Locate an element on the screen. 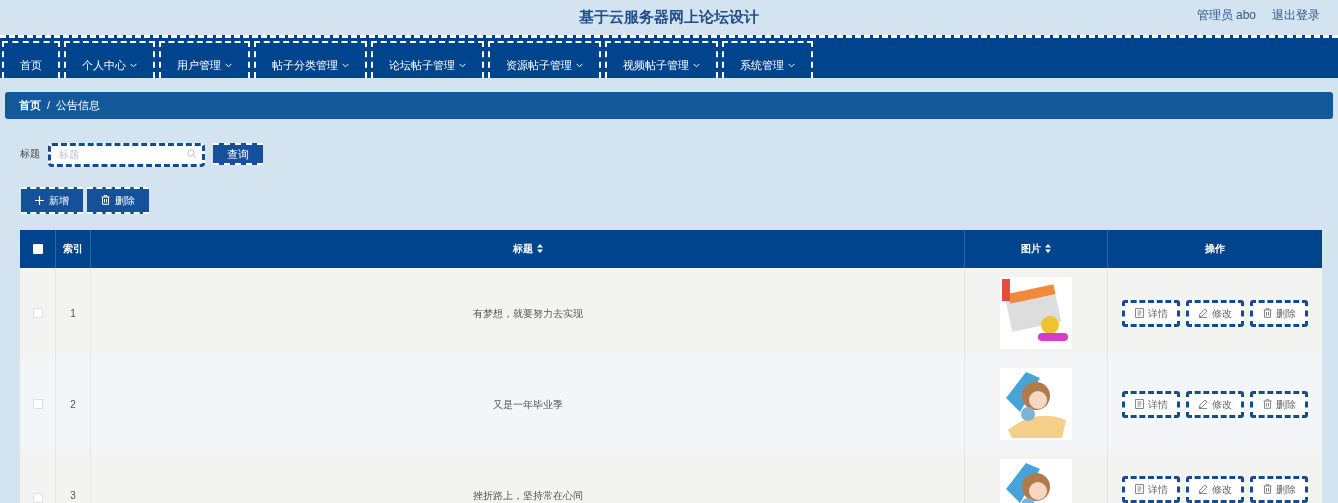 This screenshot has height=503, width=1338. search-icon is located at coordinates (191, 153).